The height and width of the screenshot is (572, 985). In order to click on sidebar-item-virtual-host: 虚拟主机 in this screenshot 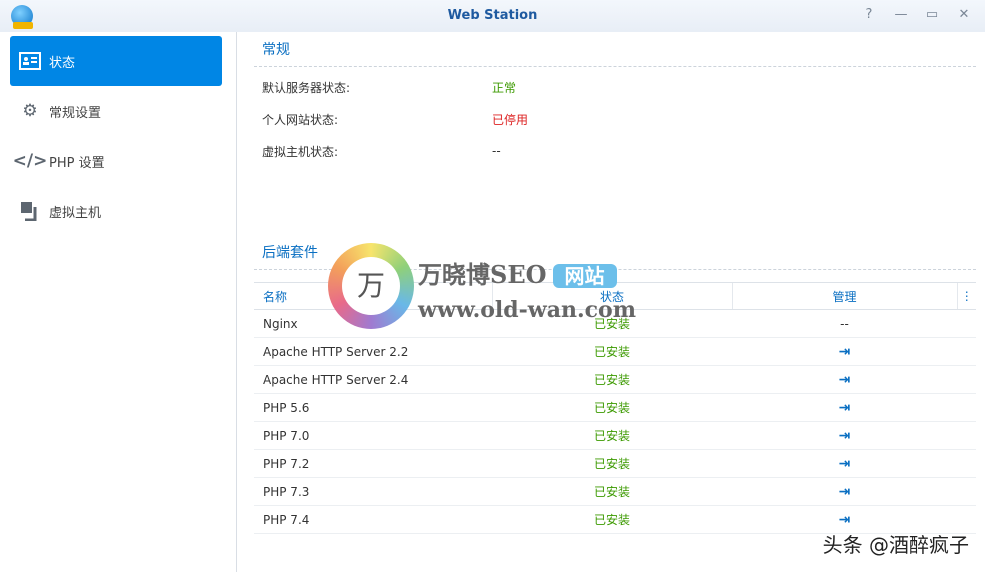, I will do `click(116, 211)`.